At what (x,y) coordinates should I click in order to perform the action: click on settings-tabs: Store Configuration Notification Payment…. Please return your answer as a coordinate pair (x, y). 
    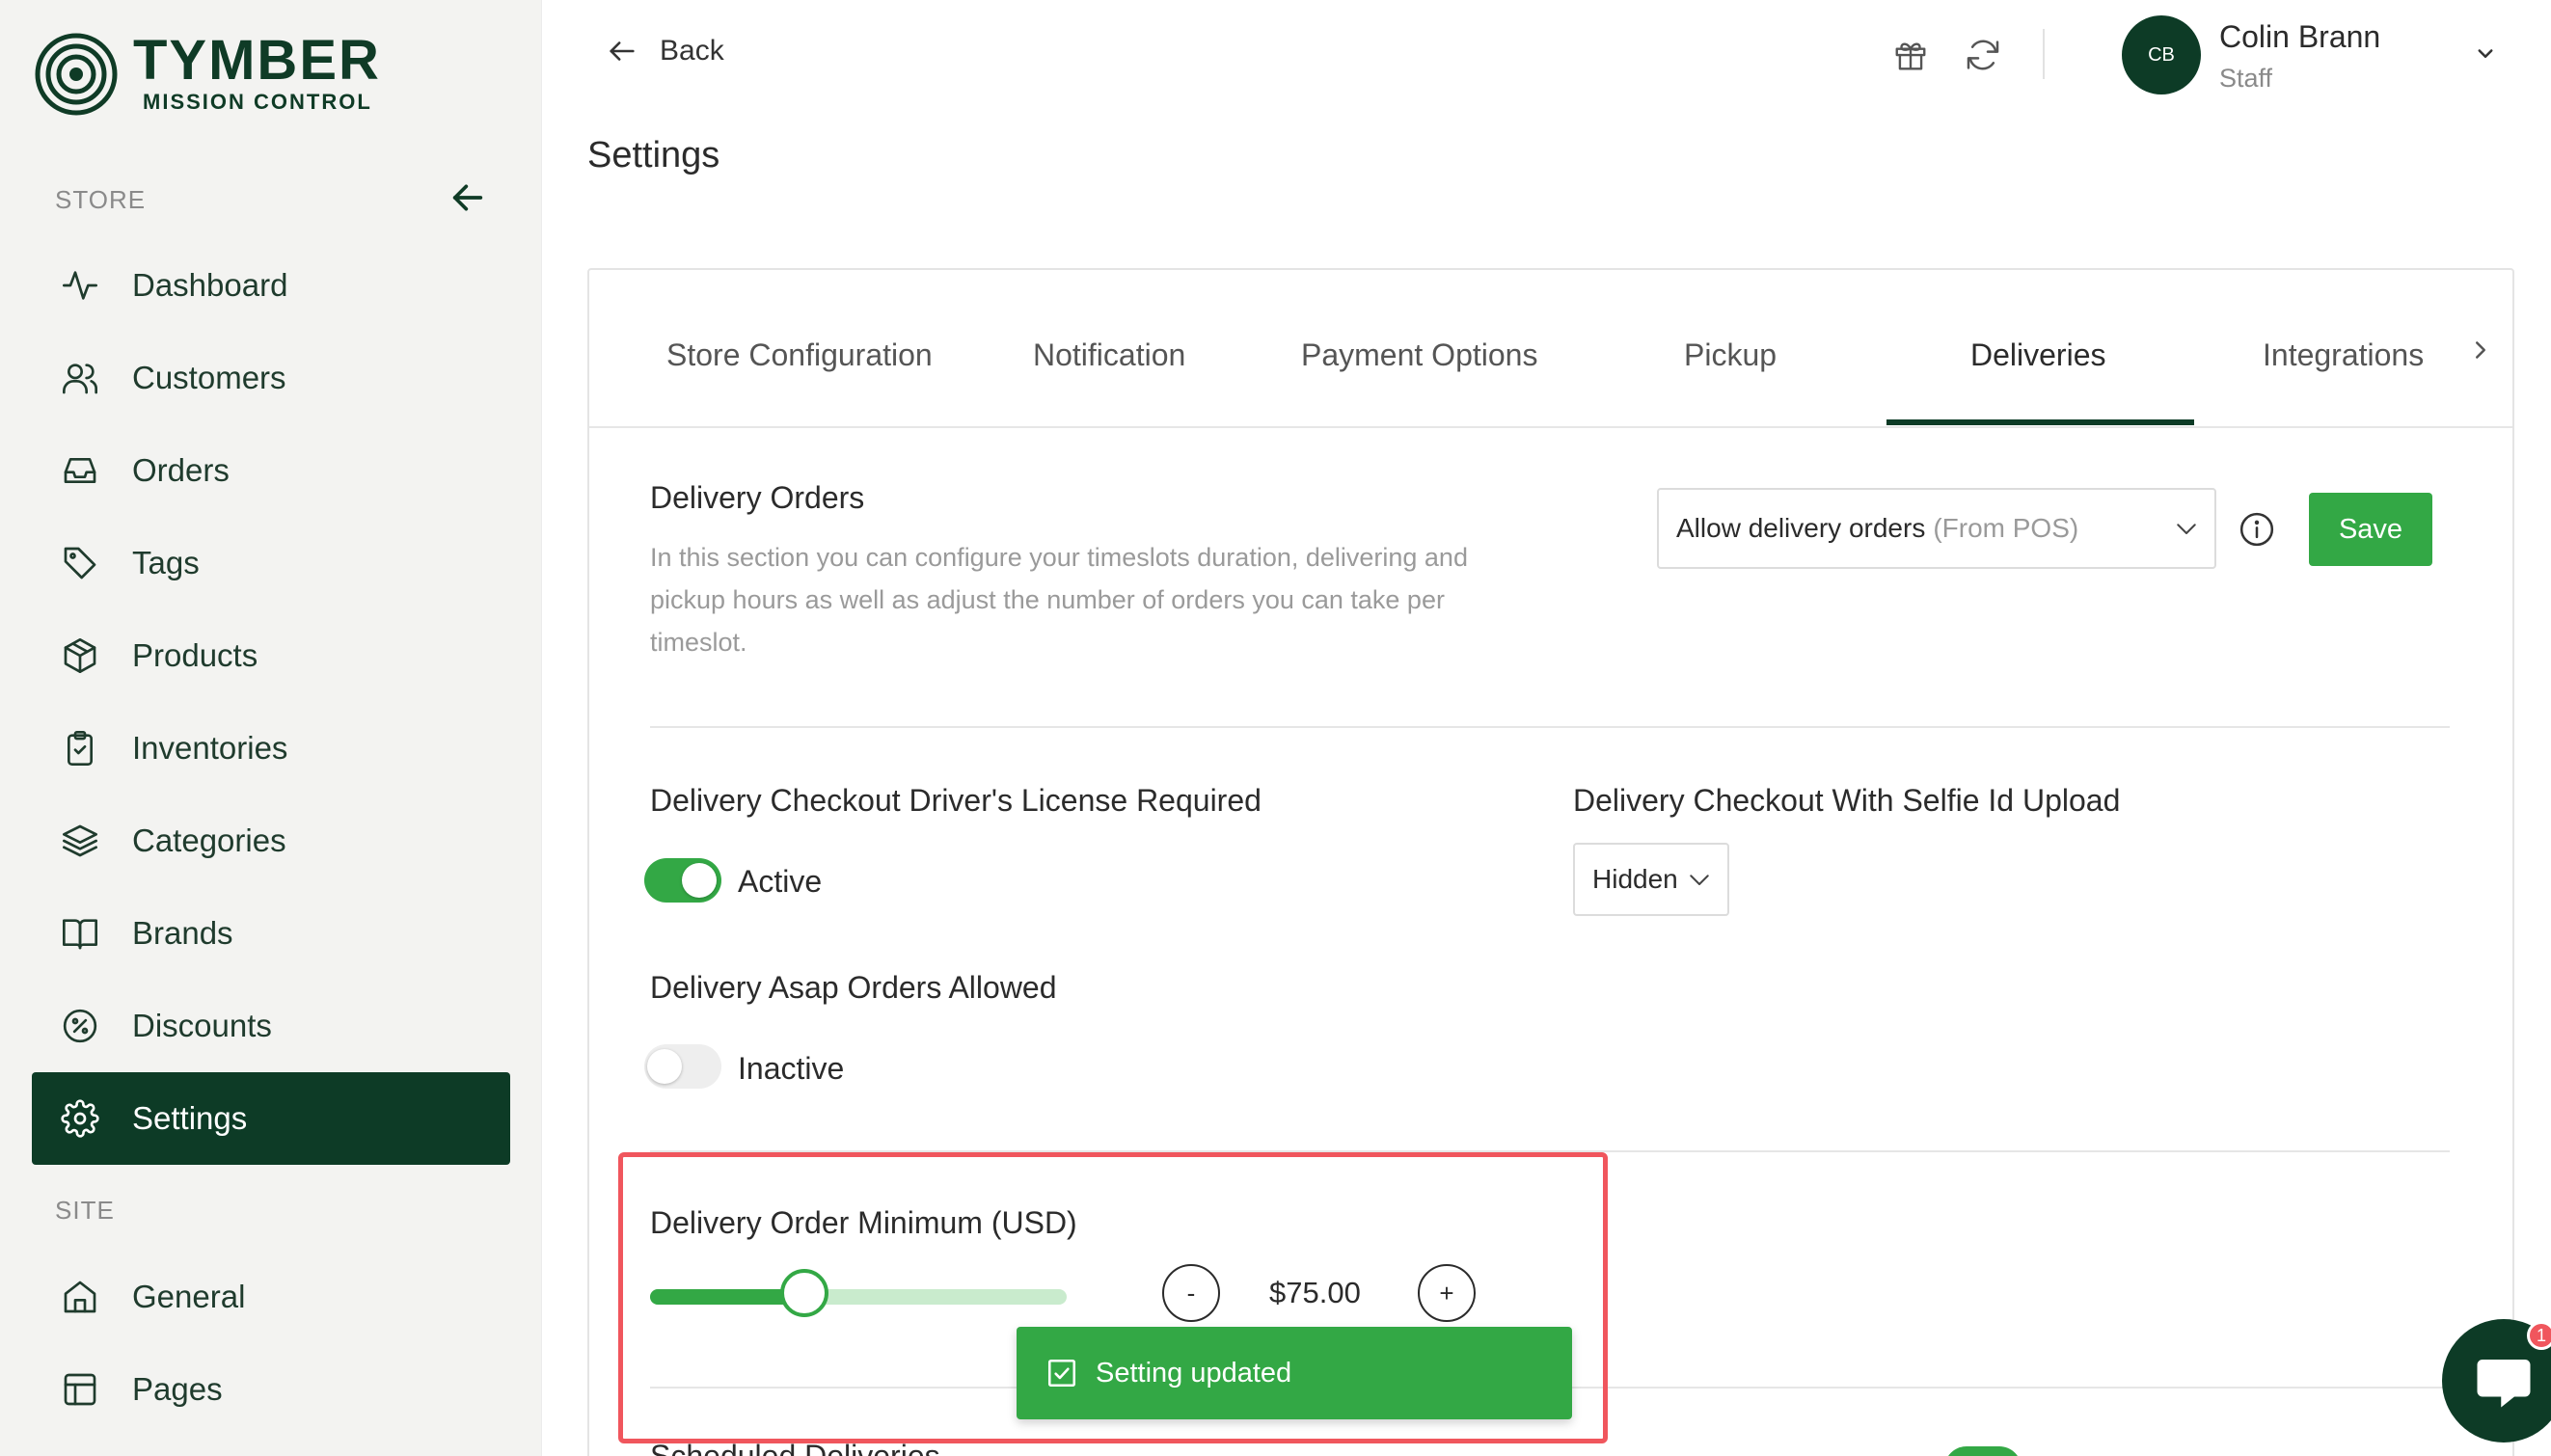
    Looking at the image, I should click on (1550, 349).